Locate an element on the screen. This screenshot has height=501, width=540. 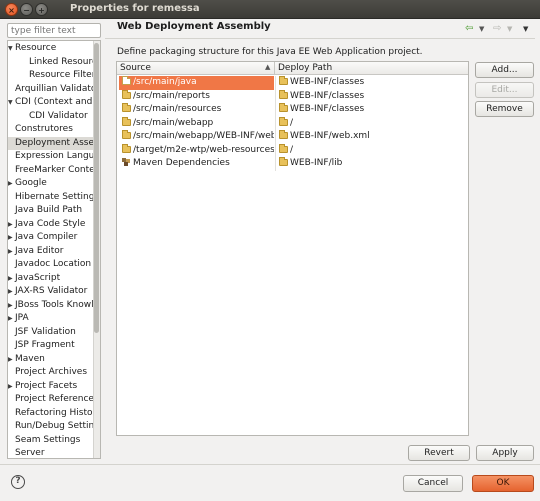
view-menu-icon: ▼ is located at coordinates (525, 29).